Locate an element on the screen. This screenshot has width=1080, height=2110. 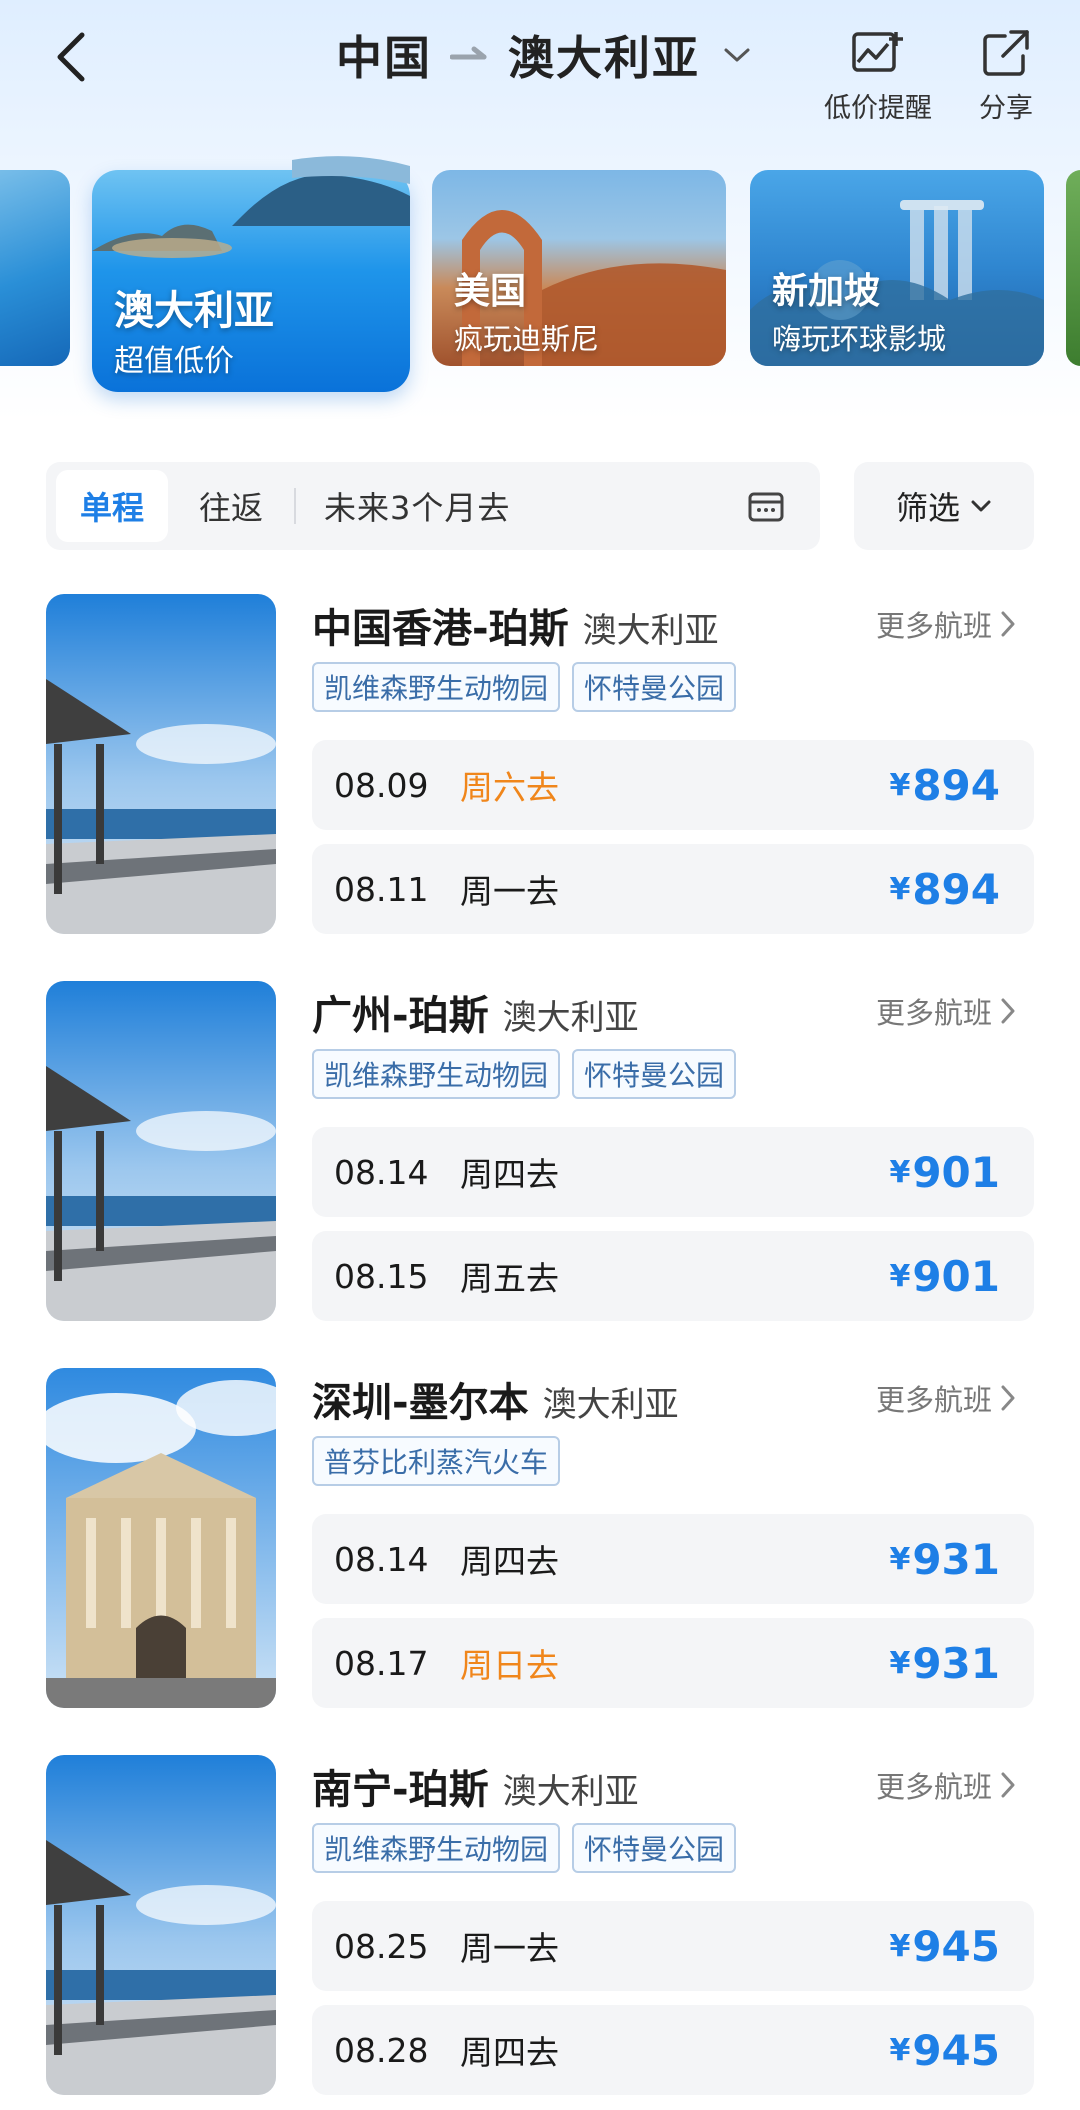
divider is located at coordinates (295, 506).